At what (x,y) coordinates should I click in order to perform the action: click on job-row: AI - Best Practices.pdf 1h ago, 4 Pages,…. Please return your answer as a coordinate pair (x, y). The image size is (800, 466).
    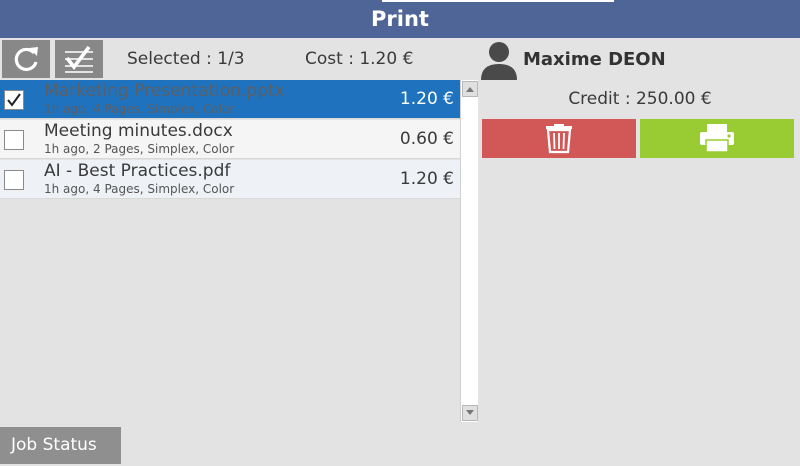
    Looking at the image, I should click on (230, 179).